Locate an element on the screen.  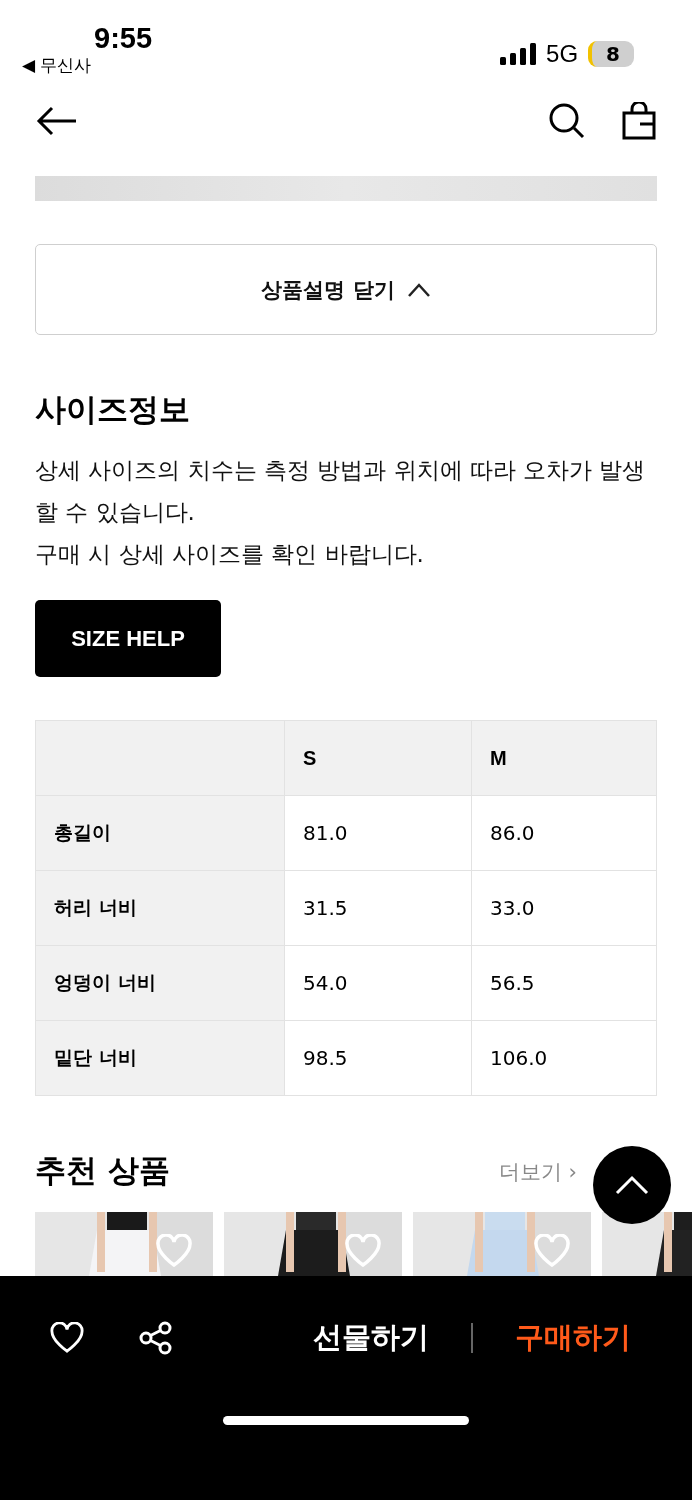
table-cell: 86.0 is located at coordinates (564, 833).